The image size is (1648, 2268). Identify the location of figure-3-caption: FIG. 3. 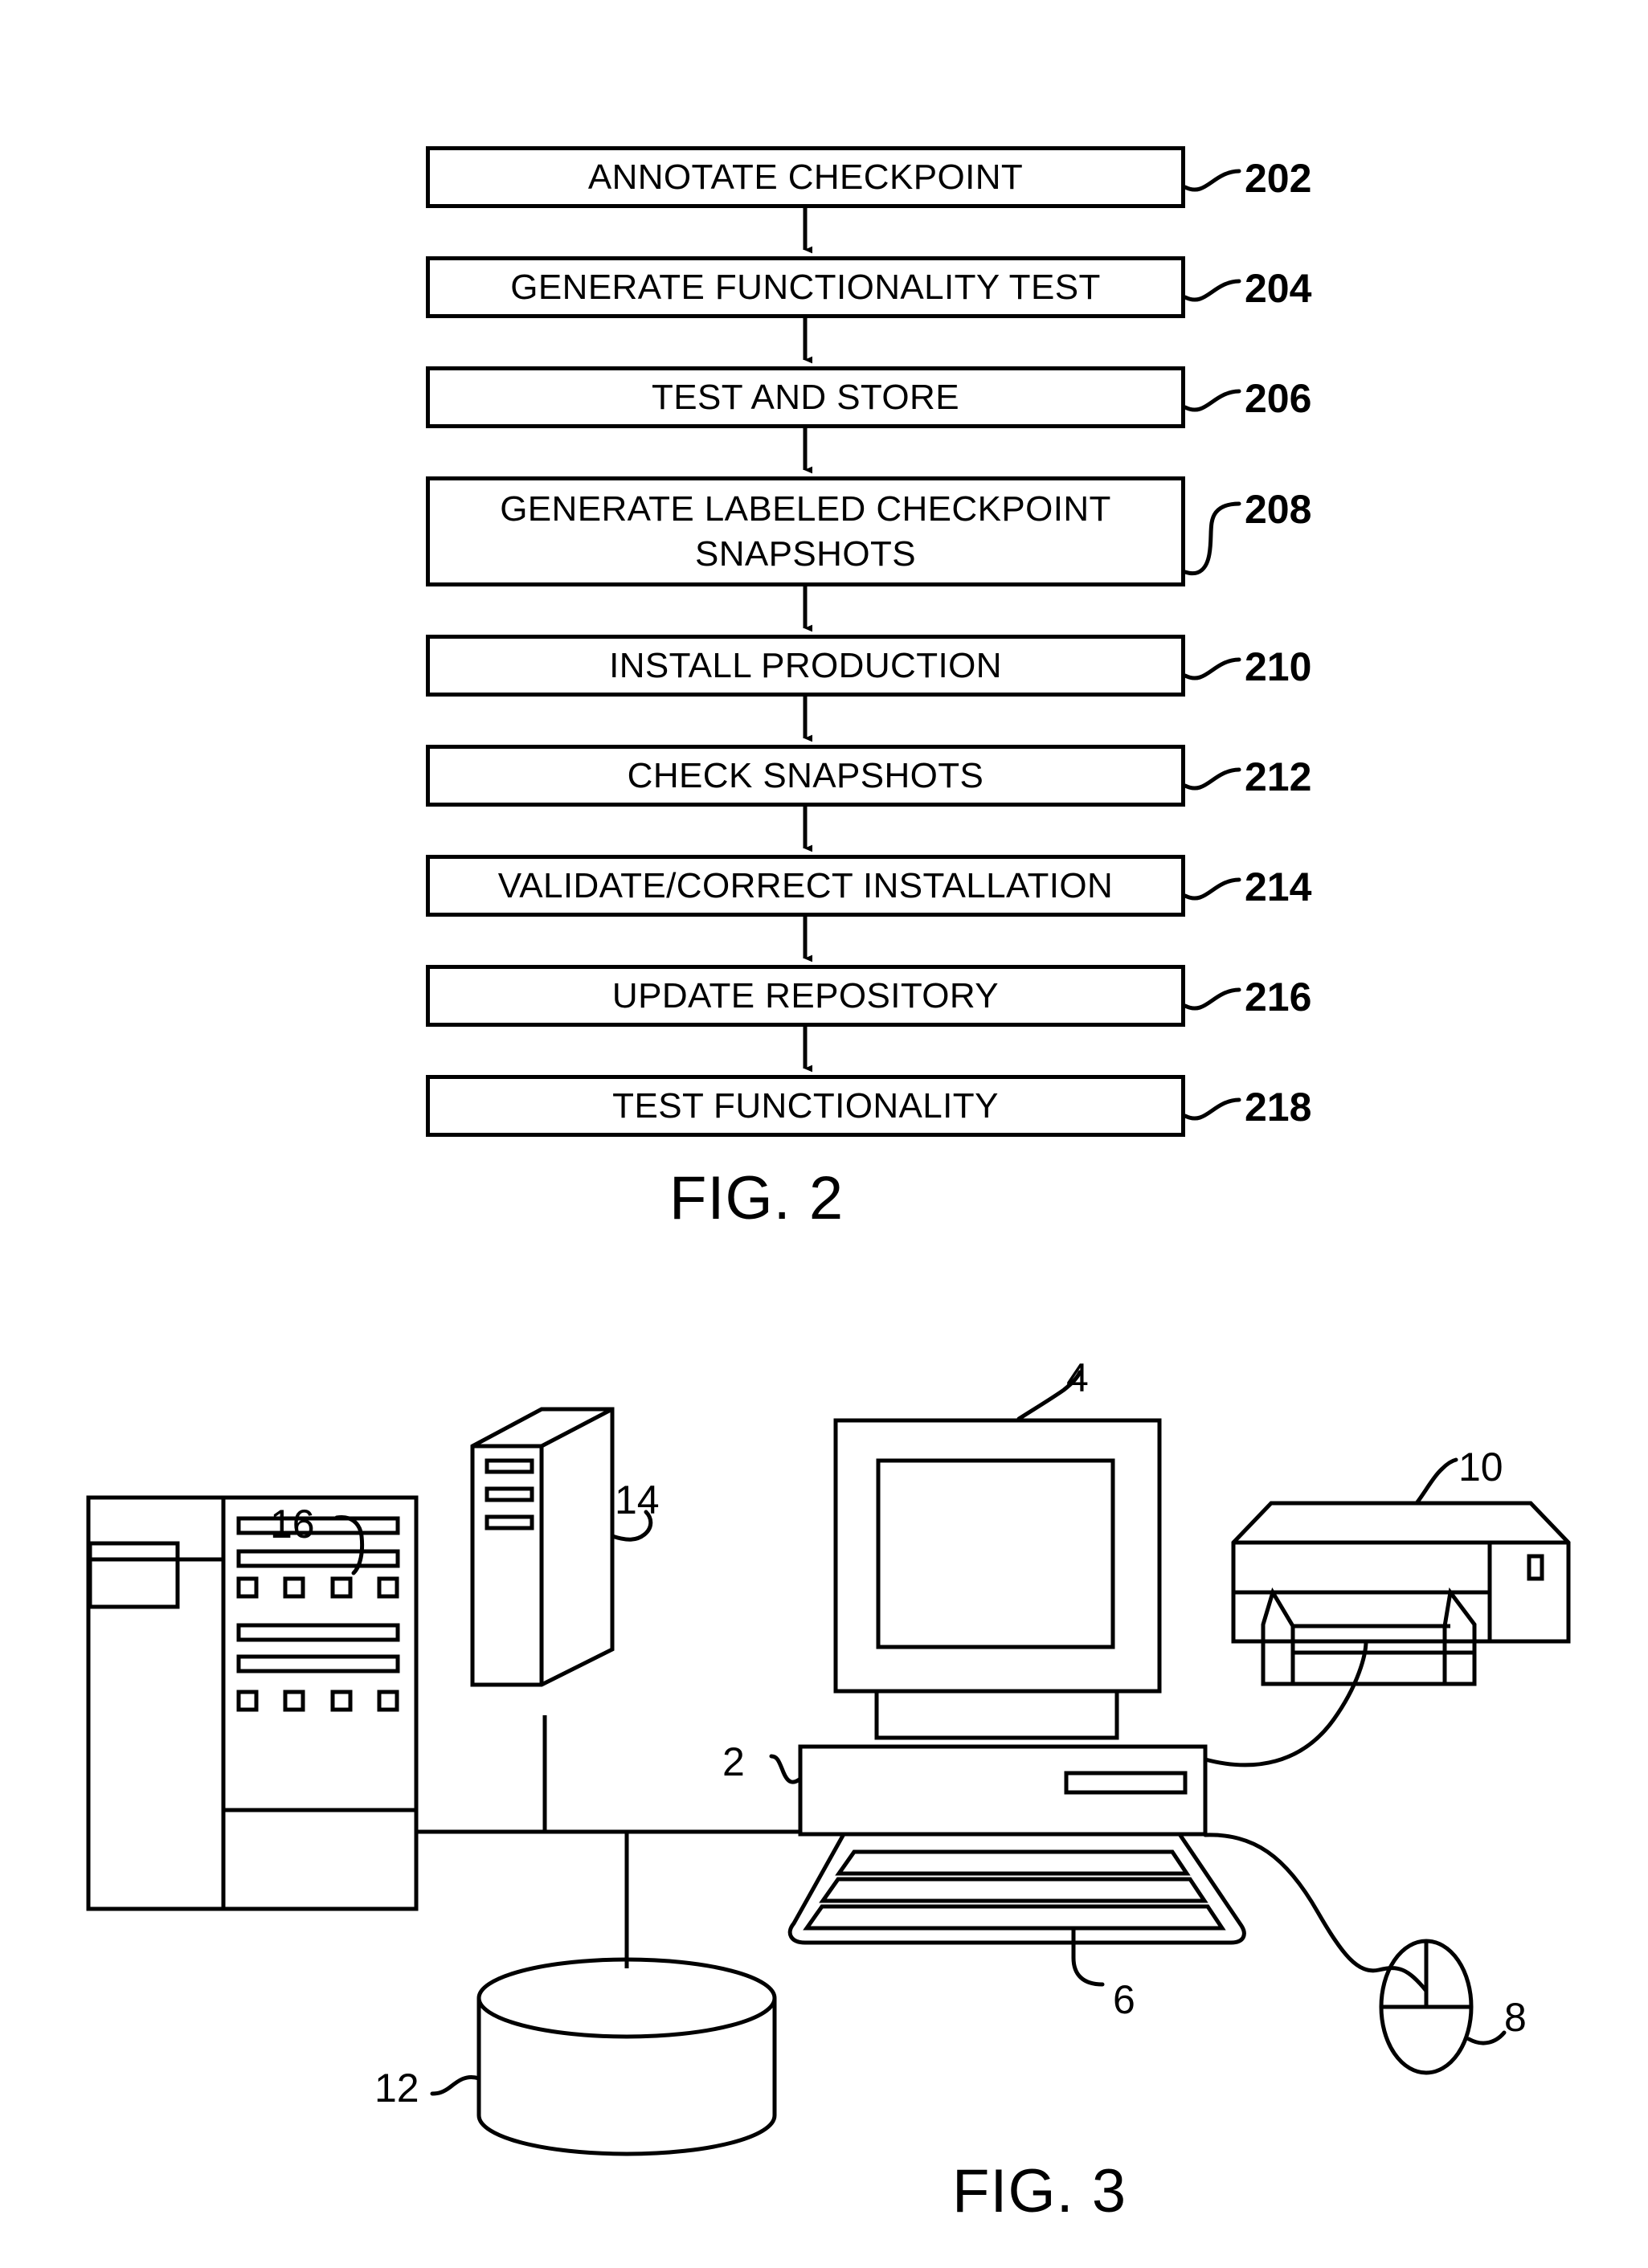
(1039, 2191).